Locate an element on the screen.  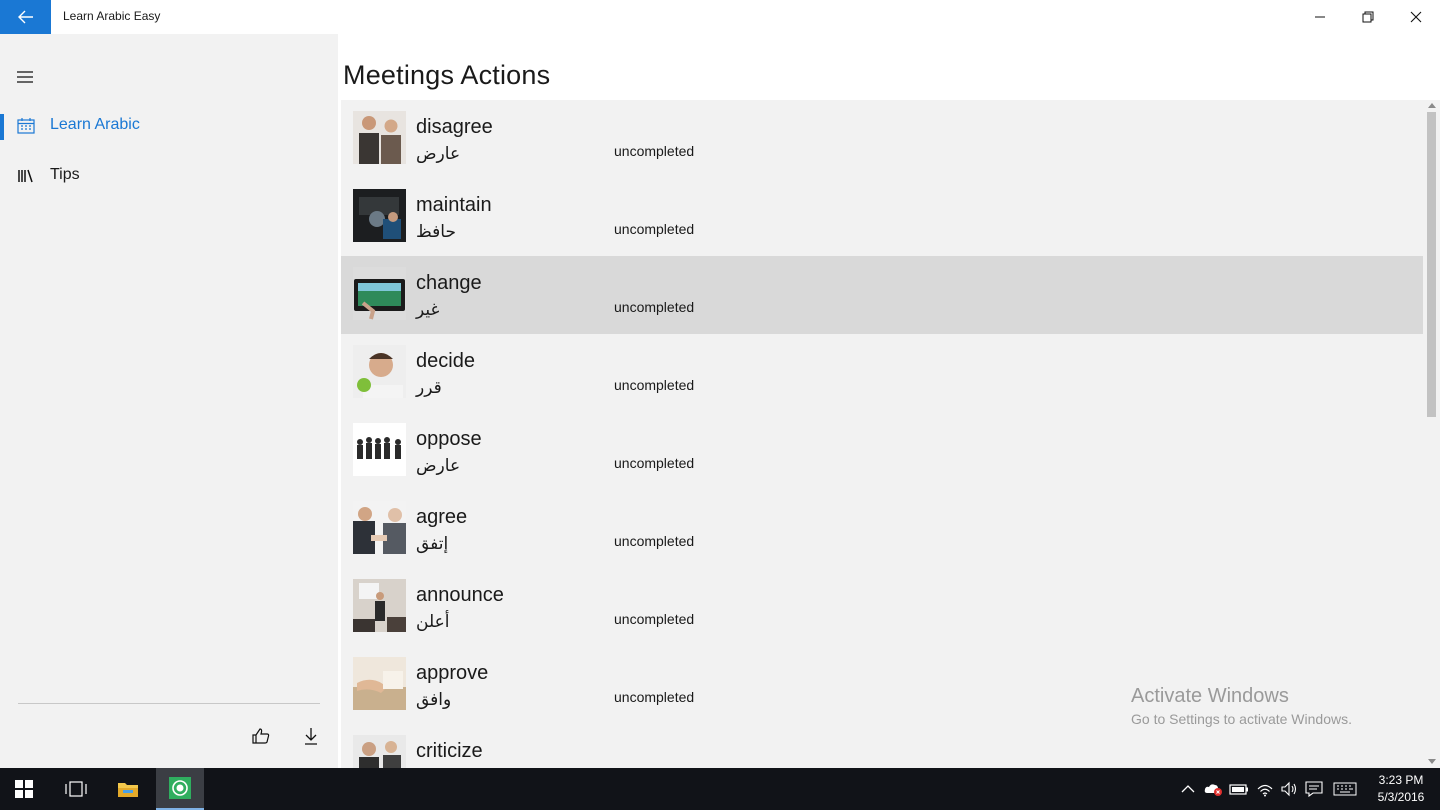
task-view-icon is located at coordinates (76, 789).